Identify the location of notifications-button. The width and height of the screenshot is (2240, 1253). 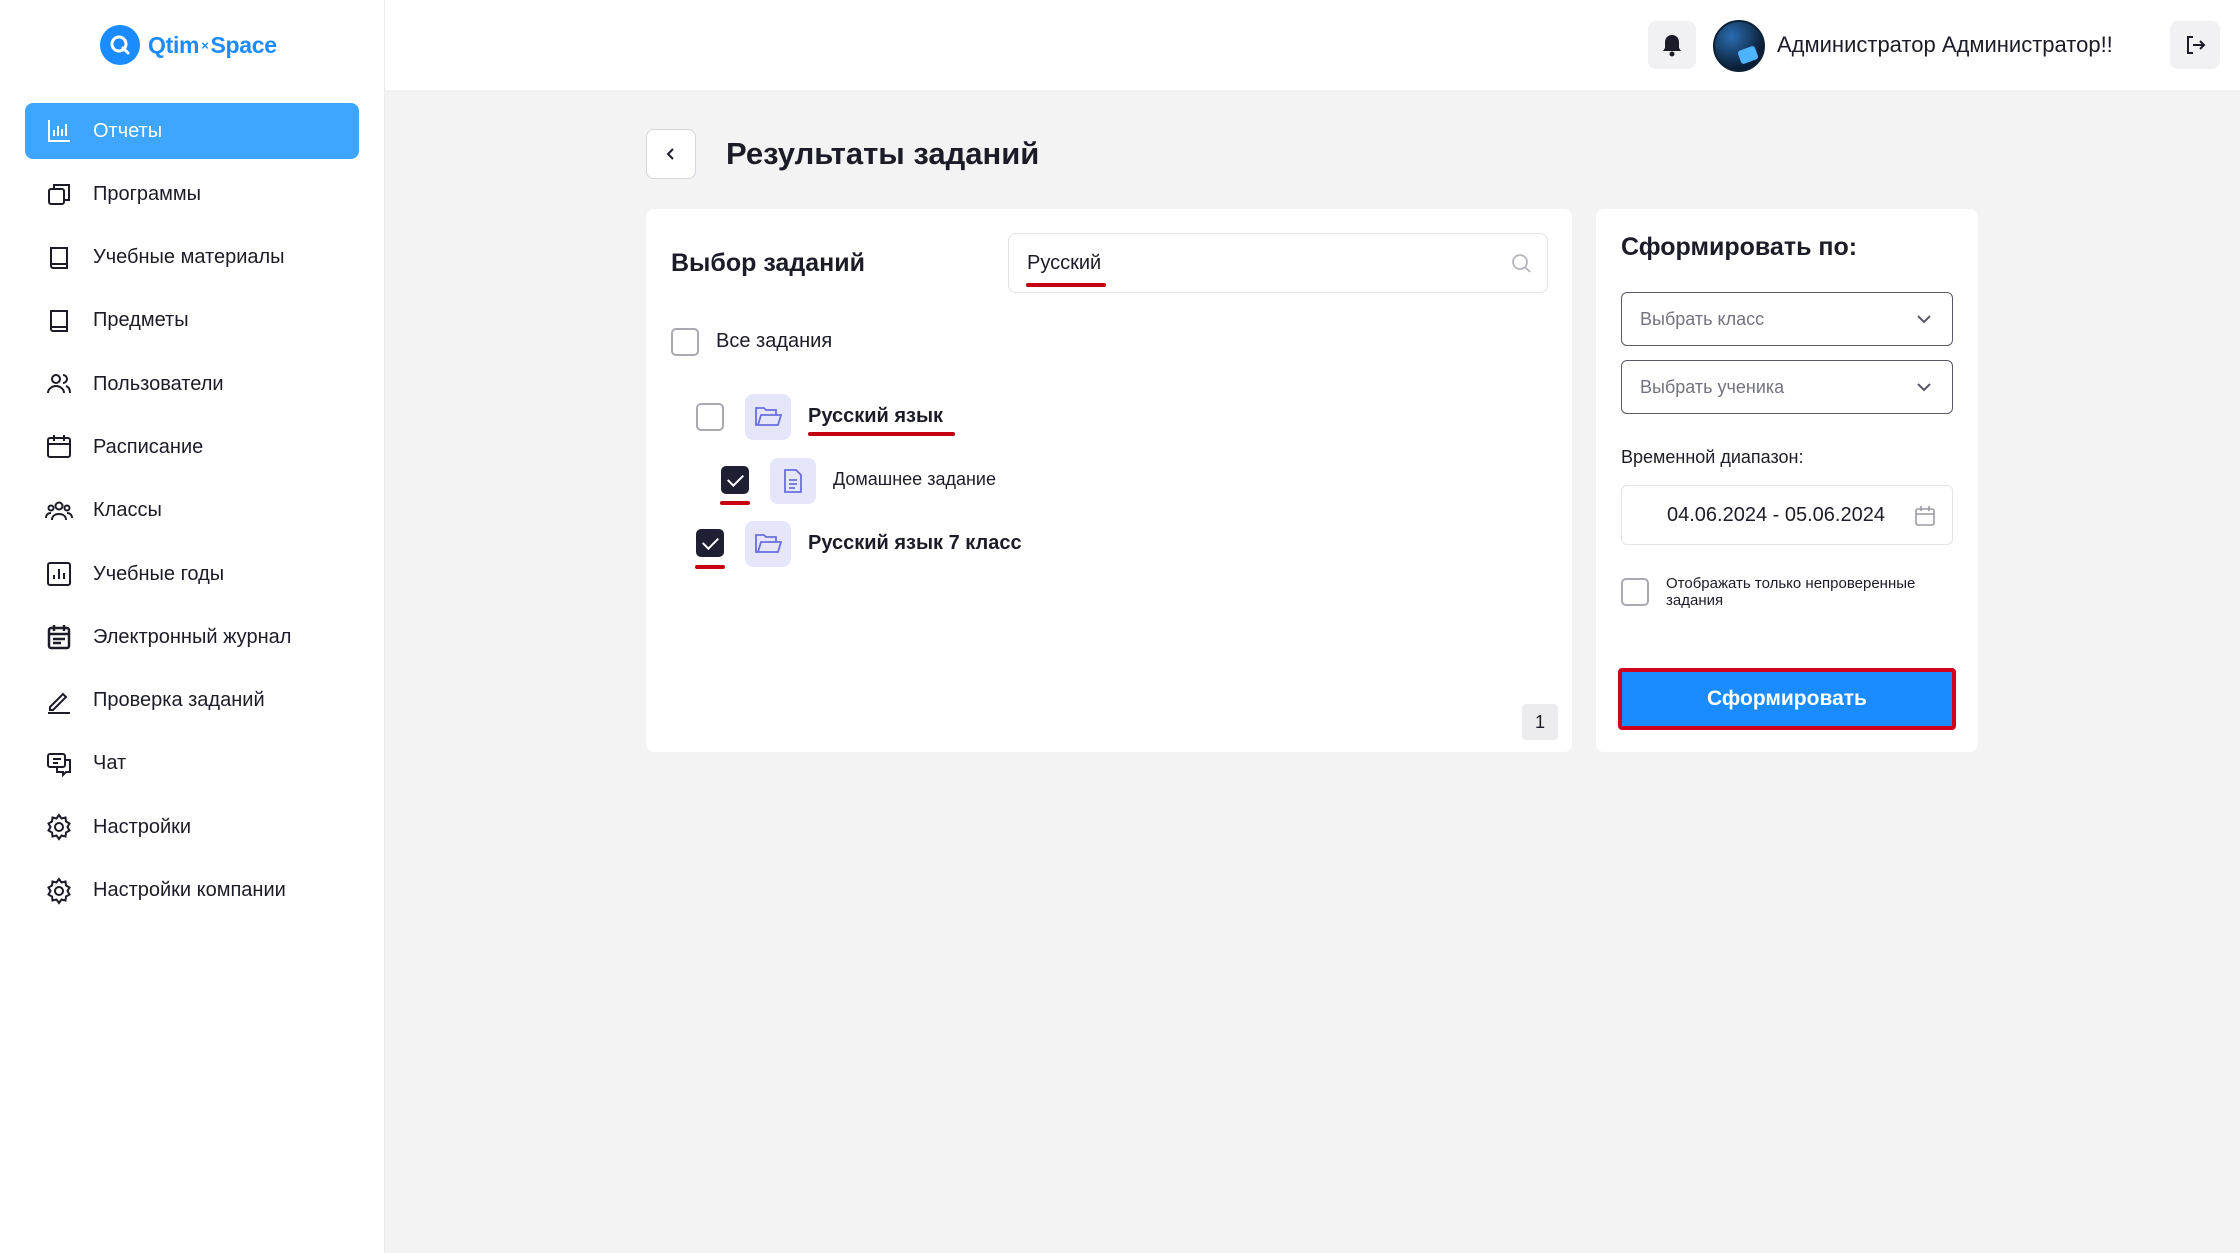
(1672, 45).